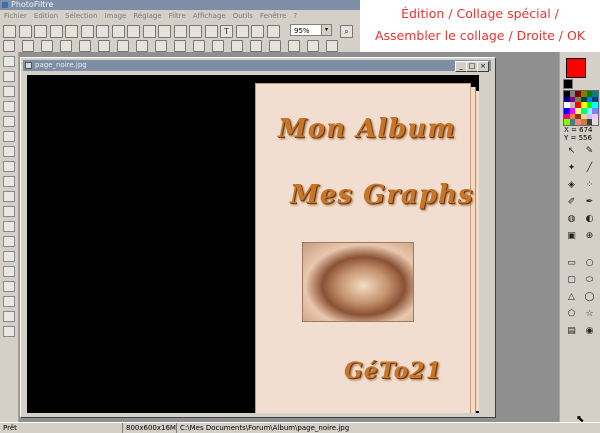 Image resolution: width=600 pixels, height=433 pixels. Describe the element at coordinates (28, 46) in the screenshot. I see `contrast-icon` at that location.